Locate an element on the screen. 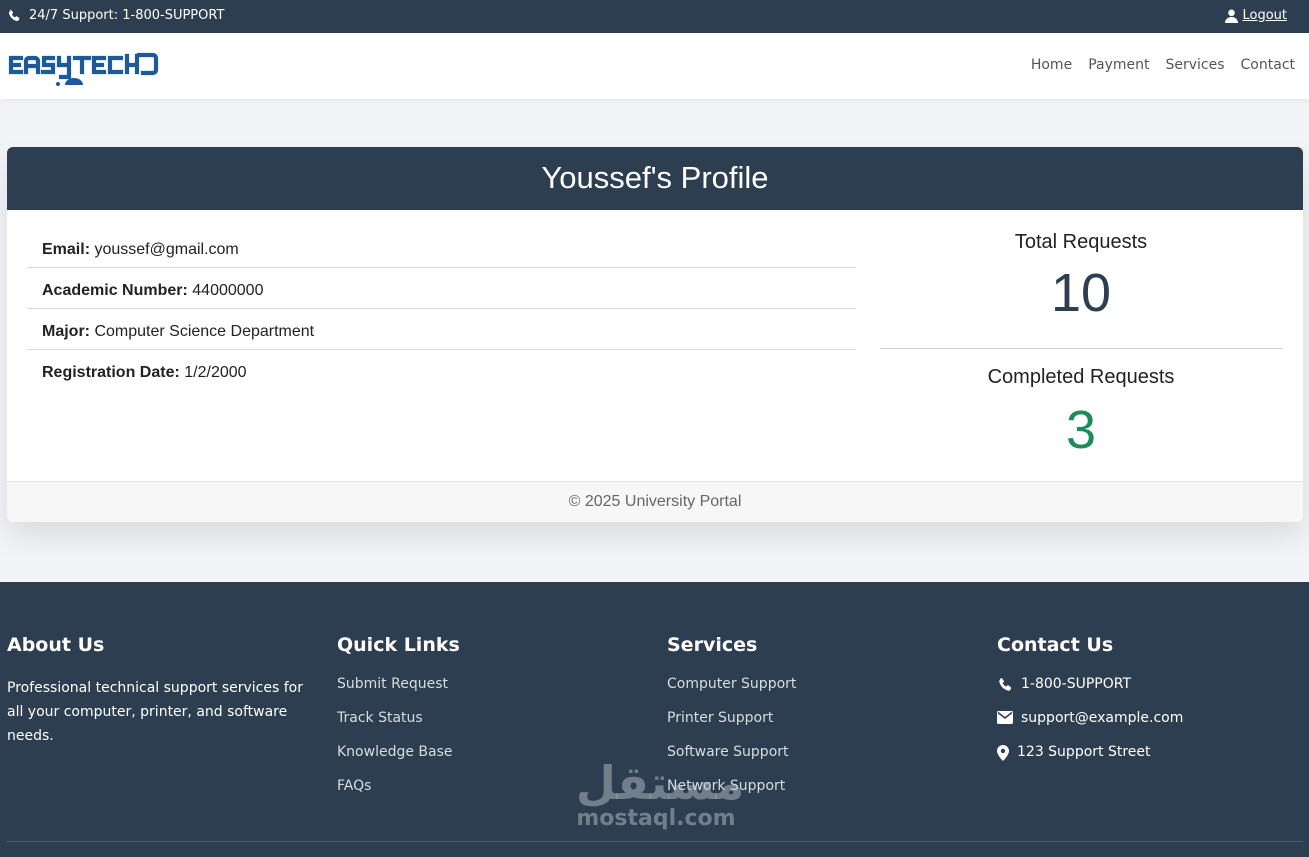 This screenshot has height=857, width=1309. footer-link-printer-support: Printer Support is located at coordinates (731, 727).